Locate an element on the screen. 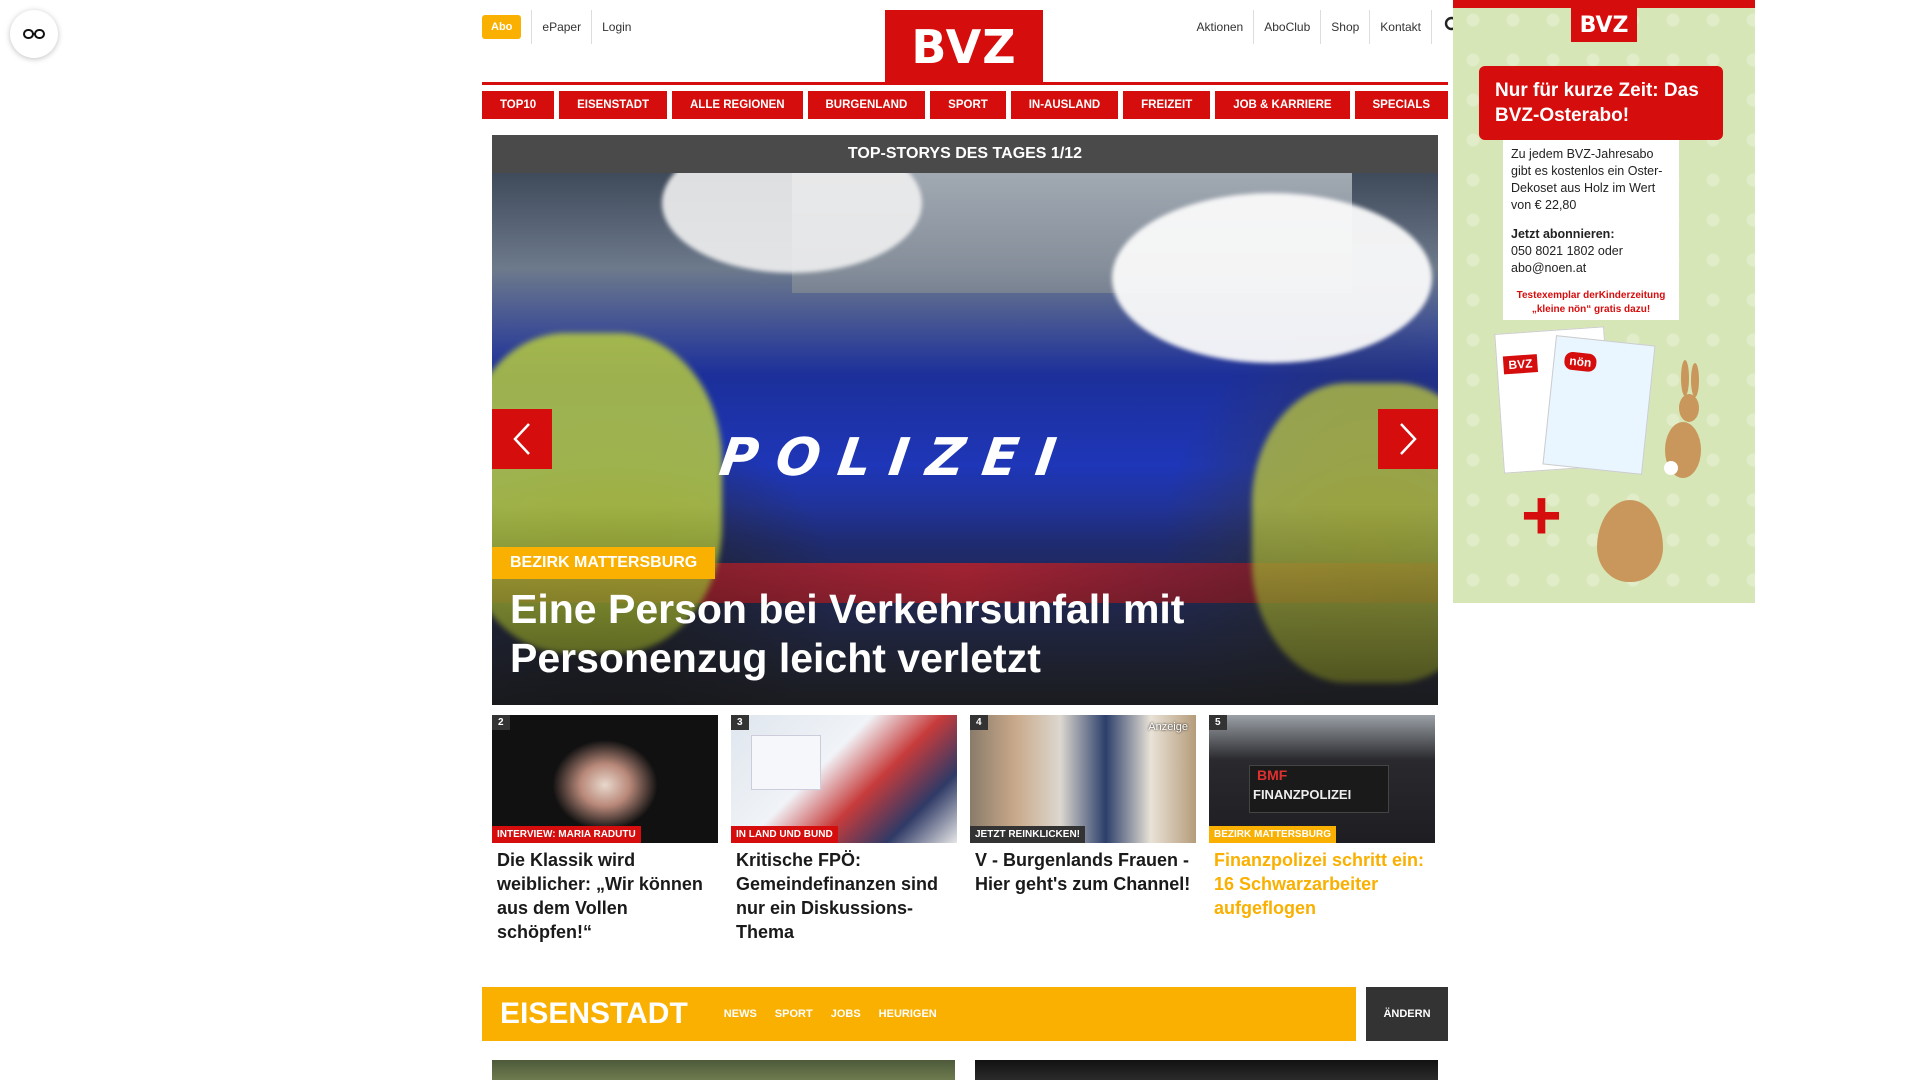 This screenshot has width=1920, height=1080. top-right-links: Aktionen AboClub Shop Kontakt is located at coordinates (1324, 27).